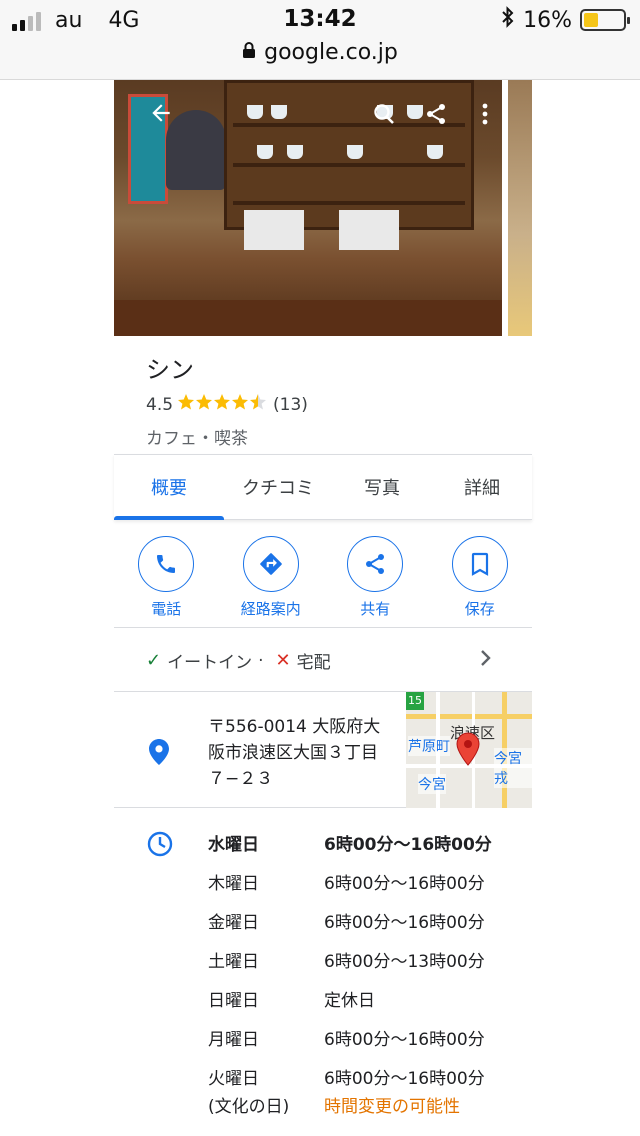  I want to click on call-label: 電話, so click(166, 609).